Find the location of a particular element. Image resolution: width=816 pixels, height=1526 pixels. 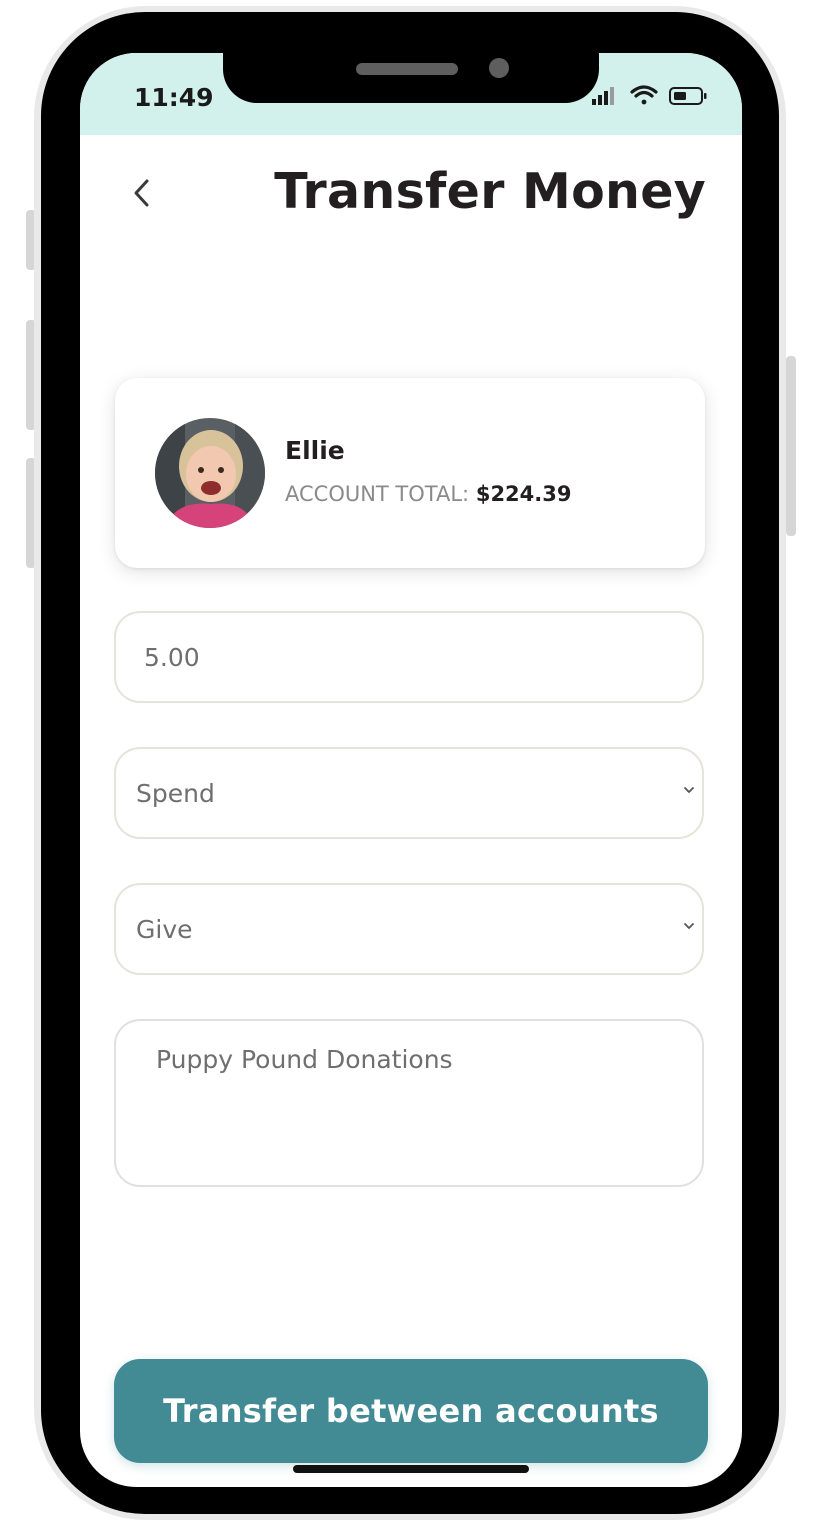

signal-icon is located at coordinates (603, 96).